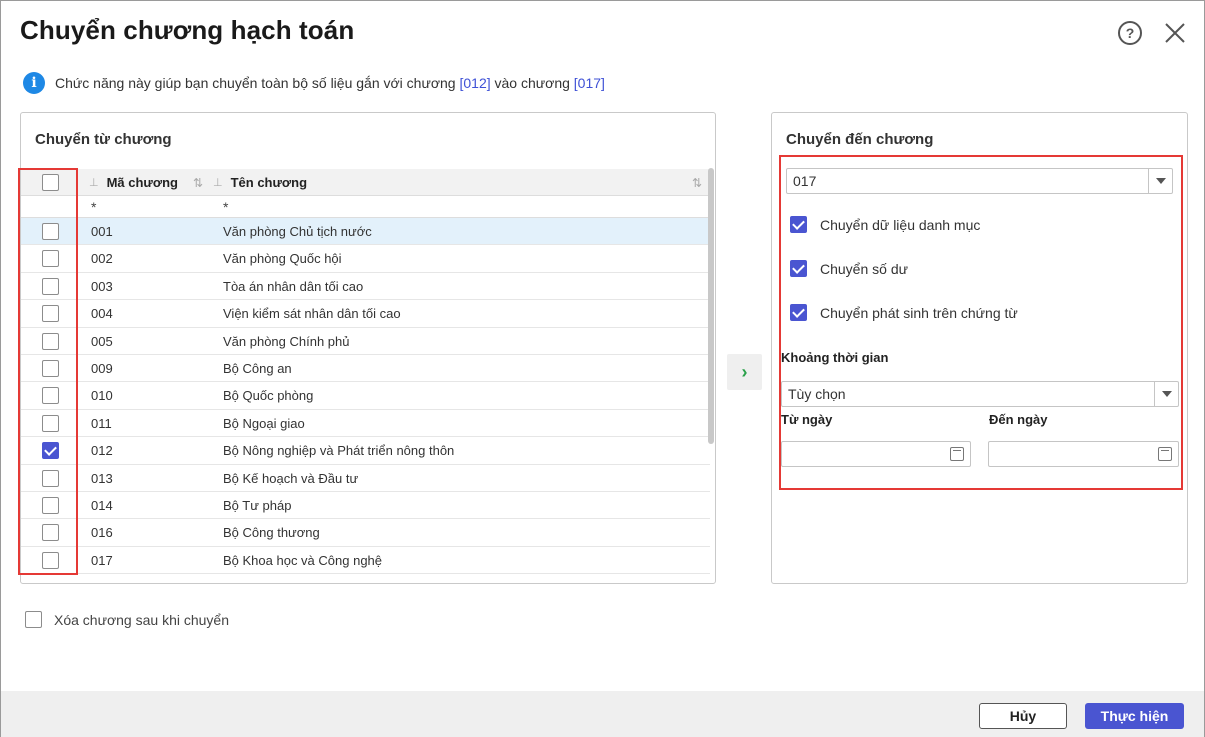 Image resolution: width=1205 pixels, height=737 pixels. I want to click on code-column-label: Mã chương, so click(142, 182).